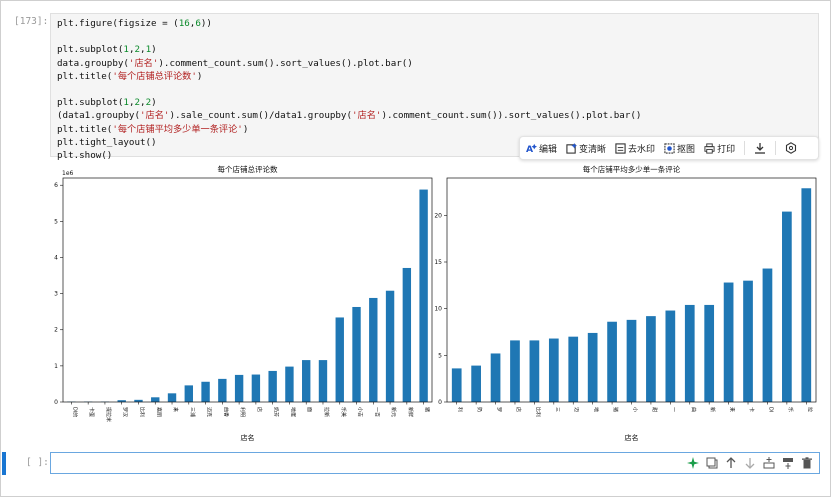 The width and height of the screenshot is (831, 497). What do you see at coordinates (751, 409) in the screenshot?
I see `x-tick-label: 卡` at bounding box center [751, 409].